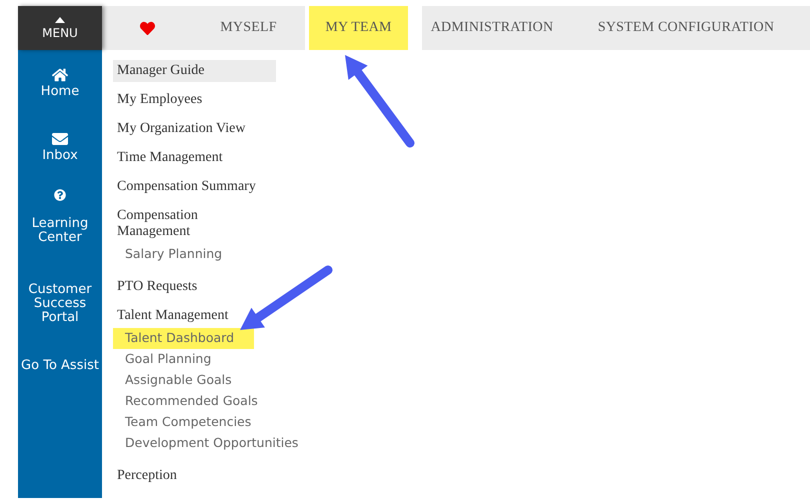 The width and height of the screenshot is (810, 504). What do you see at coordinates (194, 158) in the screenshot?
I see `menu-item: Time Management` at bounding box center [194, 158].